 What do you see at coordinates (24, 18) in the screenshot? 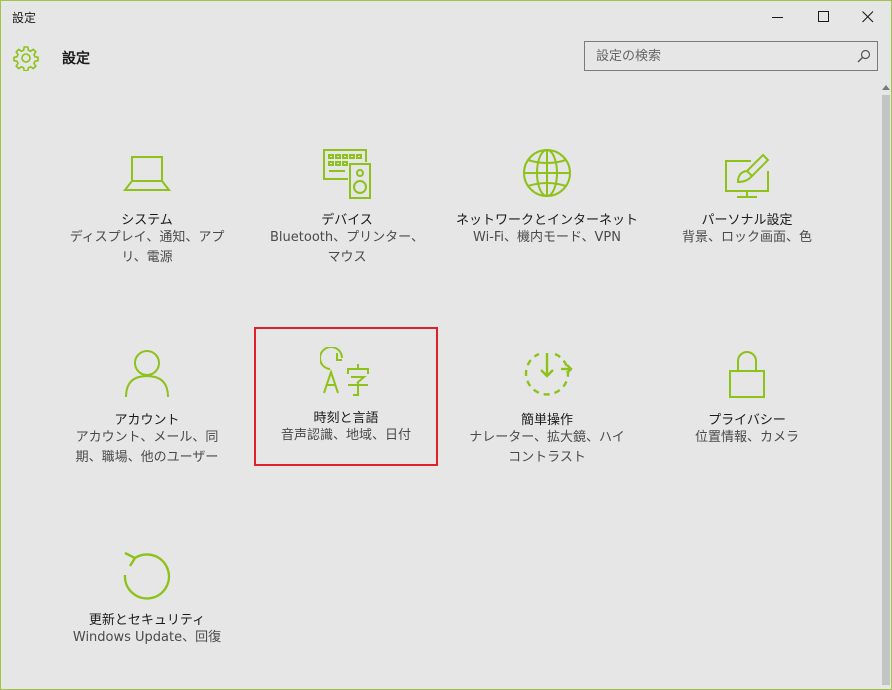
I see `window-title: 設定` at bounding box center [24, 18].